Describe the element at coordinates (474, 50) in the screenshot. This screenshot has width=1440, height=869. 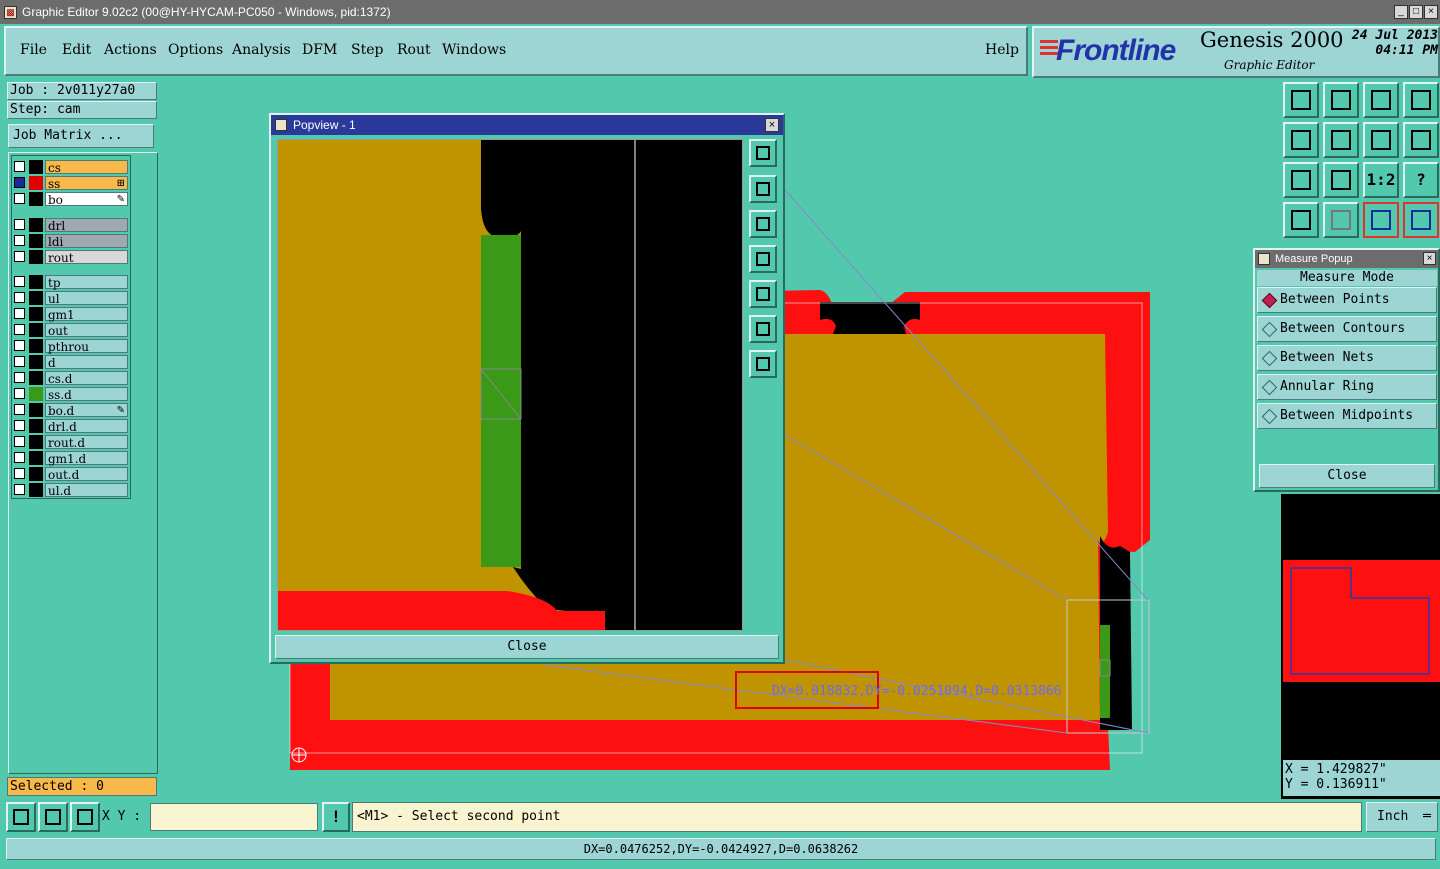
I see `menu-windows: Windows` at that location.